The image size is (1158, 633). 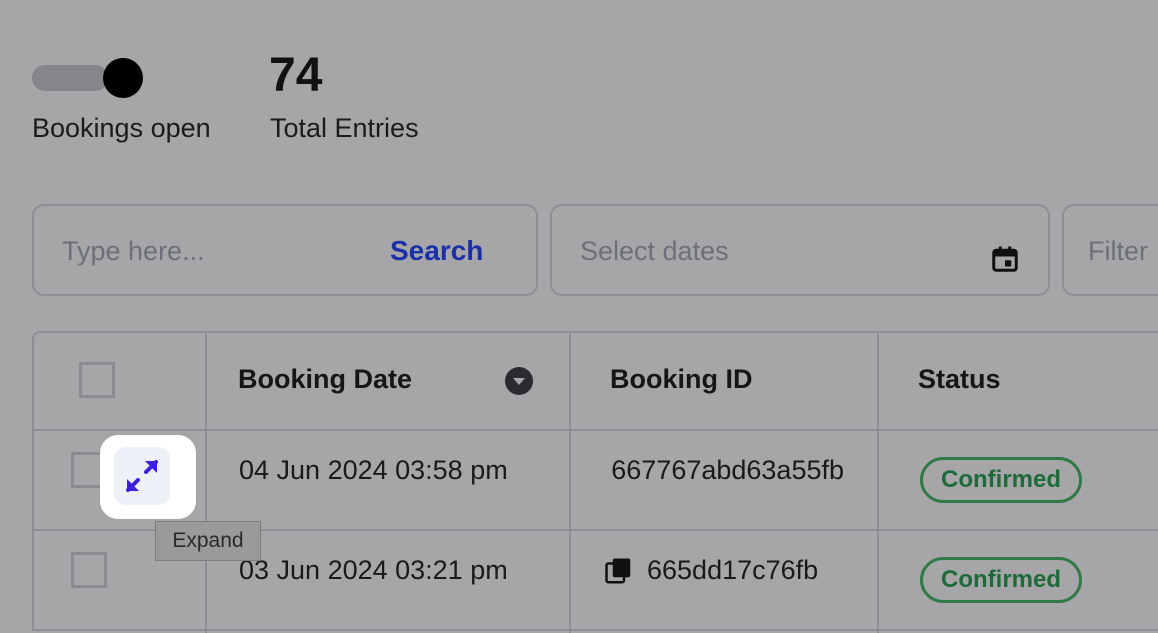 What do you see at coordinates (619, 571) in the screenshot?
I see `copy-icon` at bounding box center [619, 571].